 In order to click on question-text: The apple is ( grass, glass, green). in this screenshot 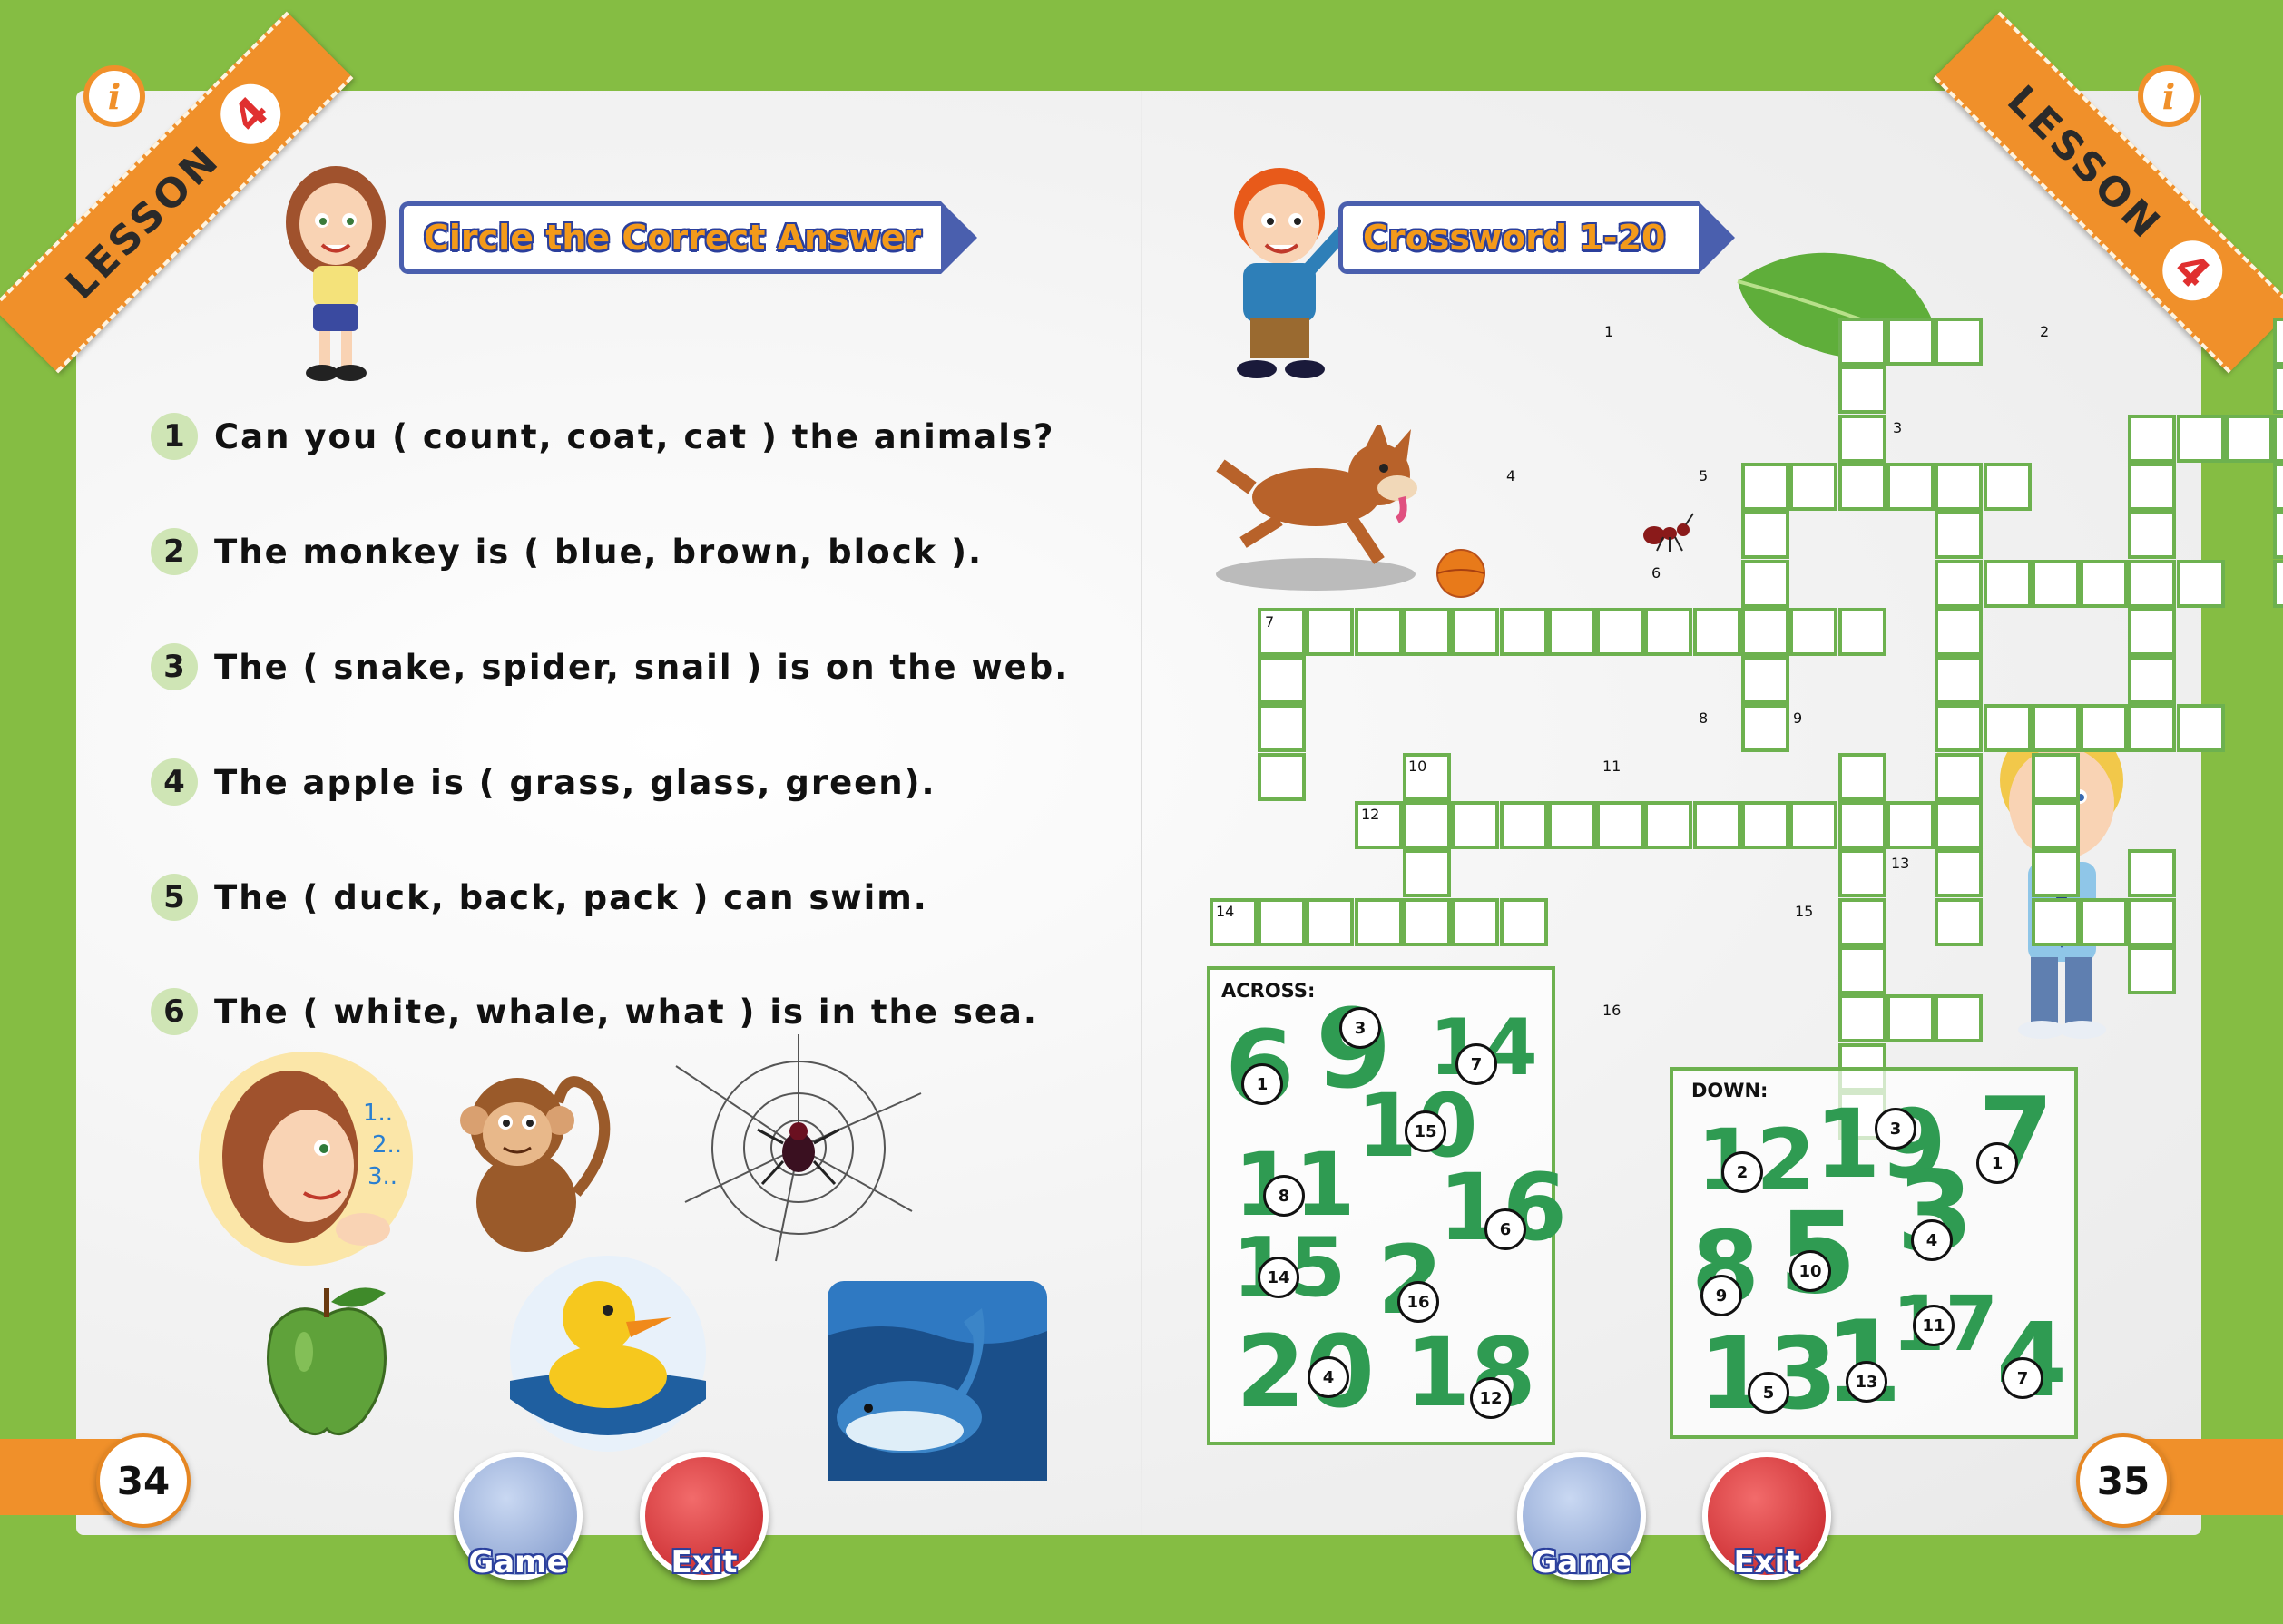, I will do `click(575, 782)`.